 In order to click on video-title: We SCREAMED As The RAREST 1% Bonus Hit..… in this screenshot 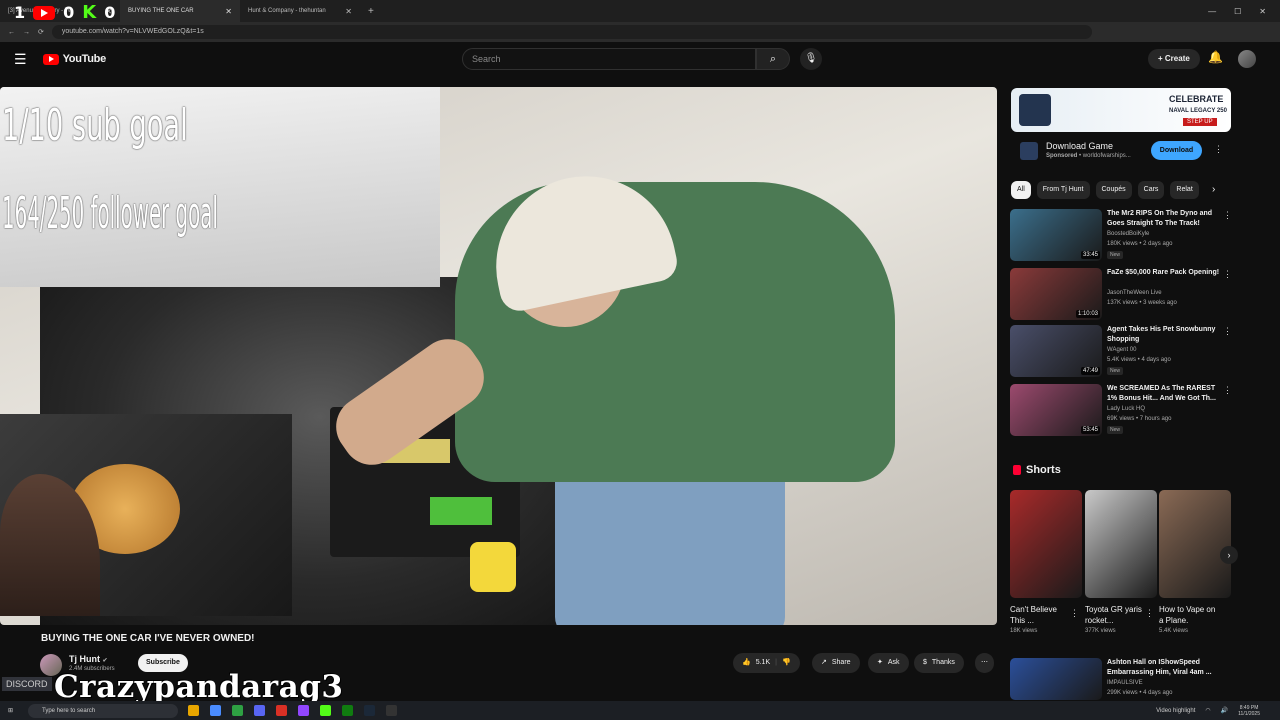, I will do `click(1163, 394)`.